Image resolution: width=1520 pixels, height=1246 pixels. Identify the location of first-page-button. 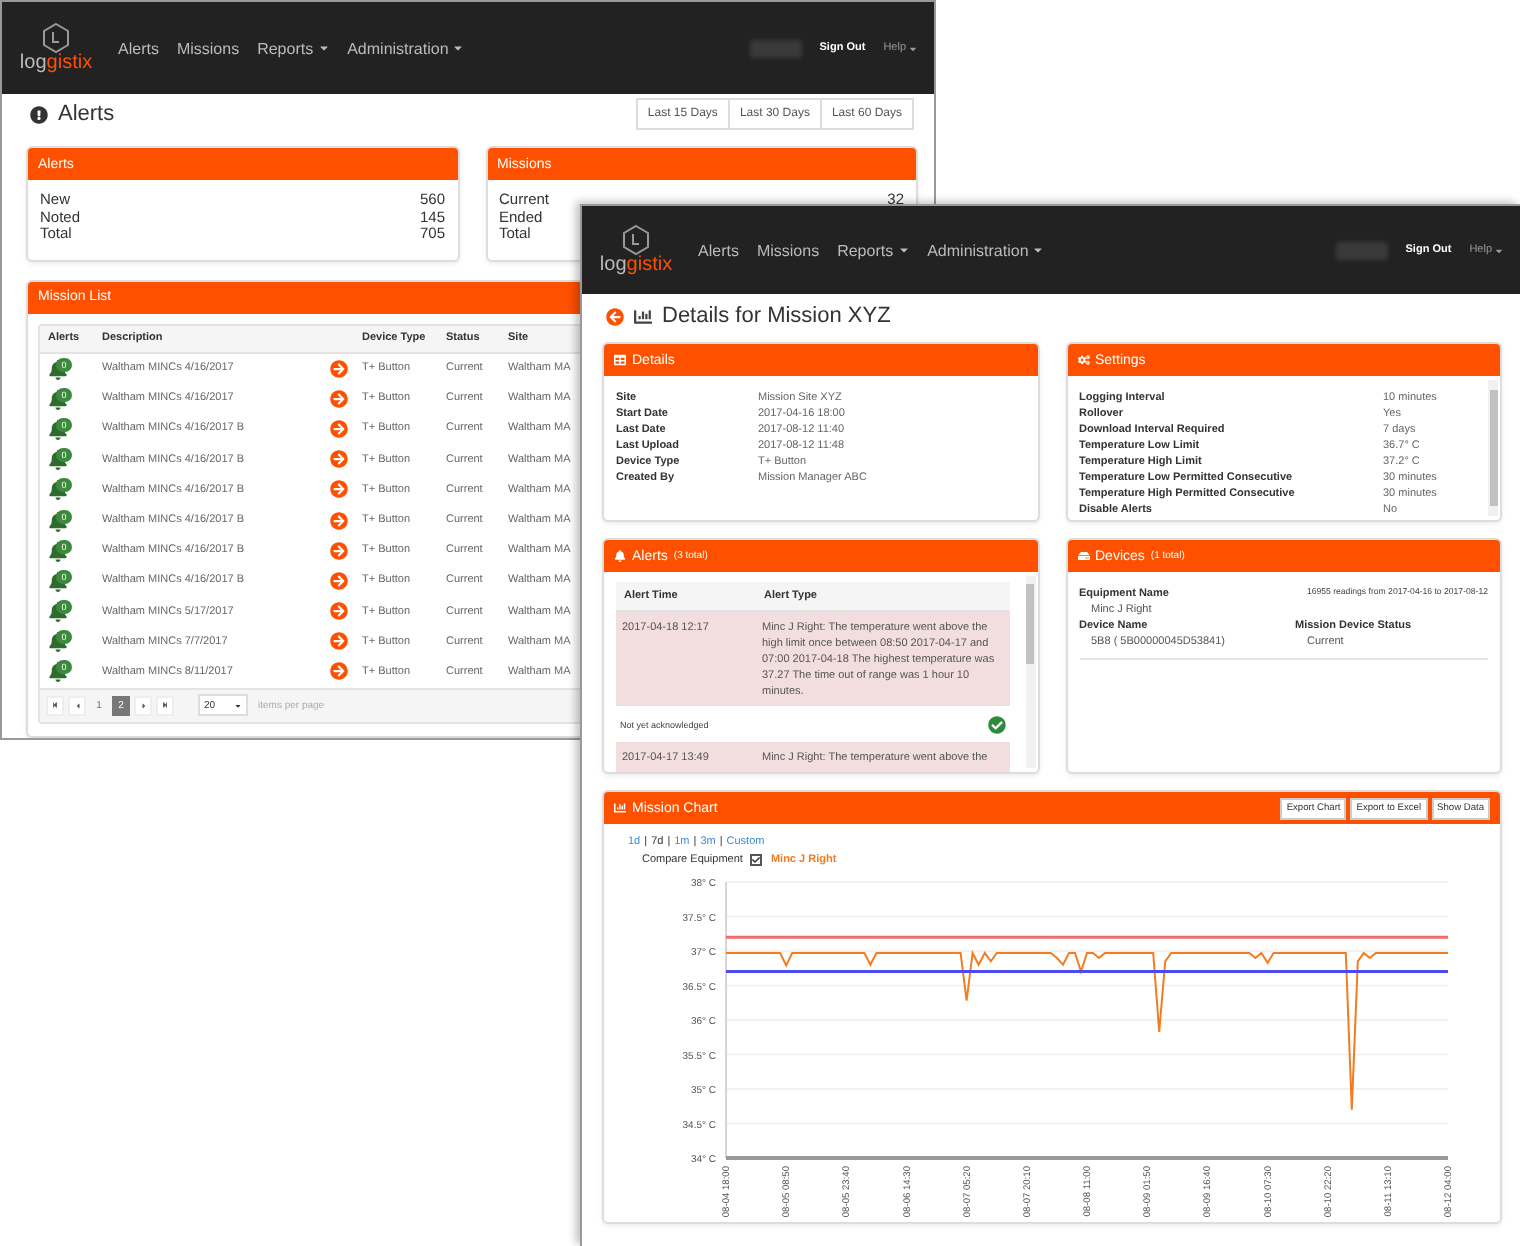
(55, 705).